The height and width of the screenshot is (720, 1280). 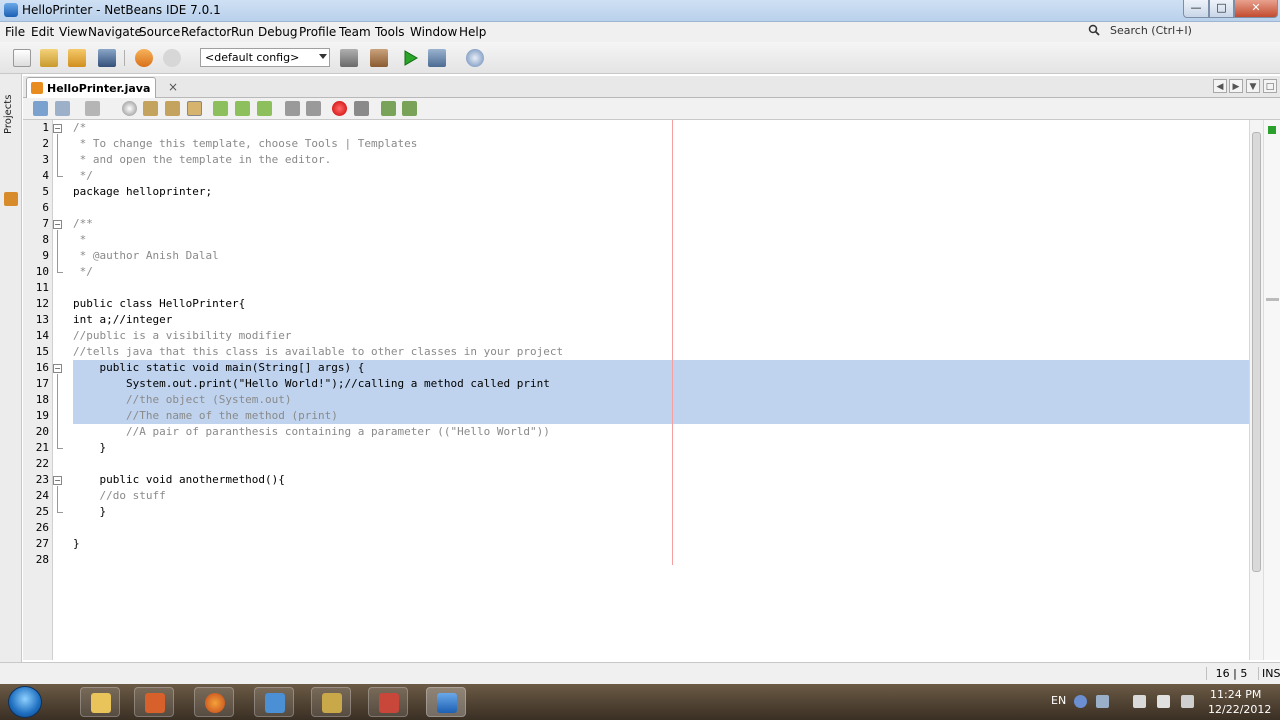 What do you see at coordinates (317, 32) in the screenshot?
I see `menu-profile: Profile` at bounding box center [317, 32].